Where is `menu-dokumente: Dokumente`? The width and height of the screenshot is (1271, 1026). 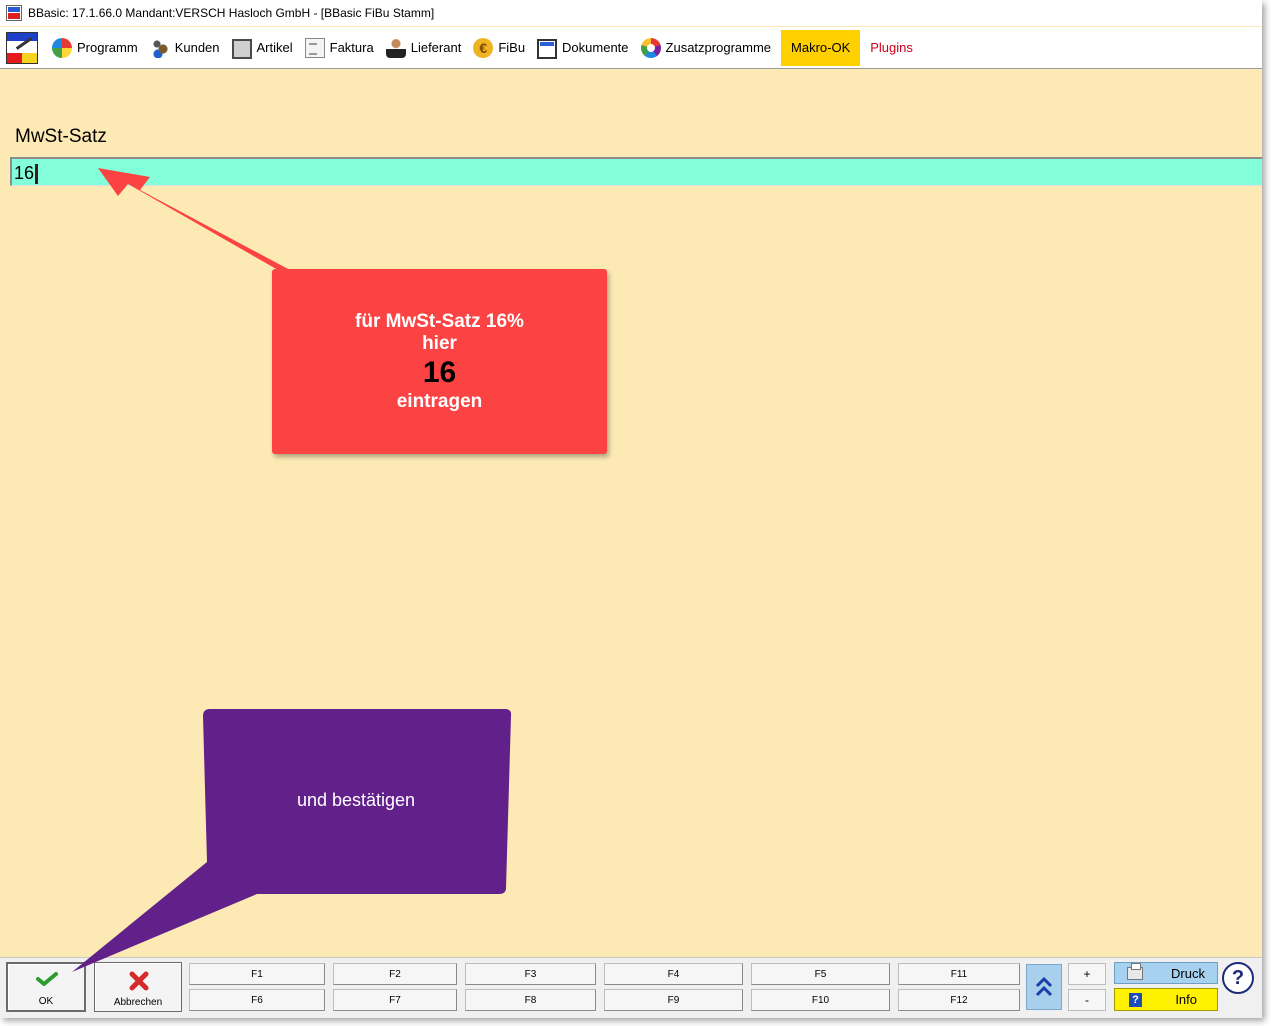
menu-dokumente: Dokumente is located at coordinates (582, 48).